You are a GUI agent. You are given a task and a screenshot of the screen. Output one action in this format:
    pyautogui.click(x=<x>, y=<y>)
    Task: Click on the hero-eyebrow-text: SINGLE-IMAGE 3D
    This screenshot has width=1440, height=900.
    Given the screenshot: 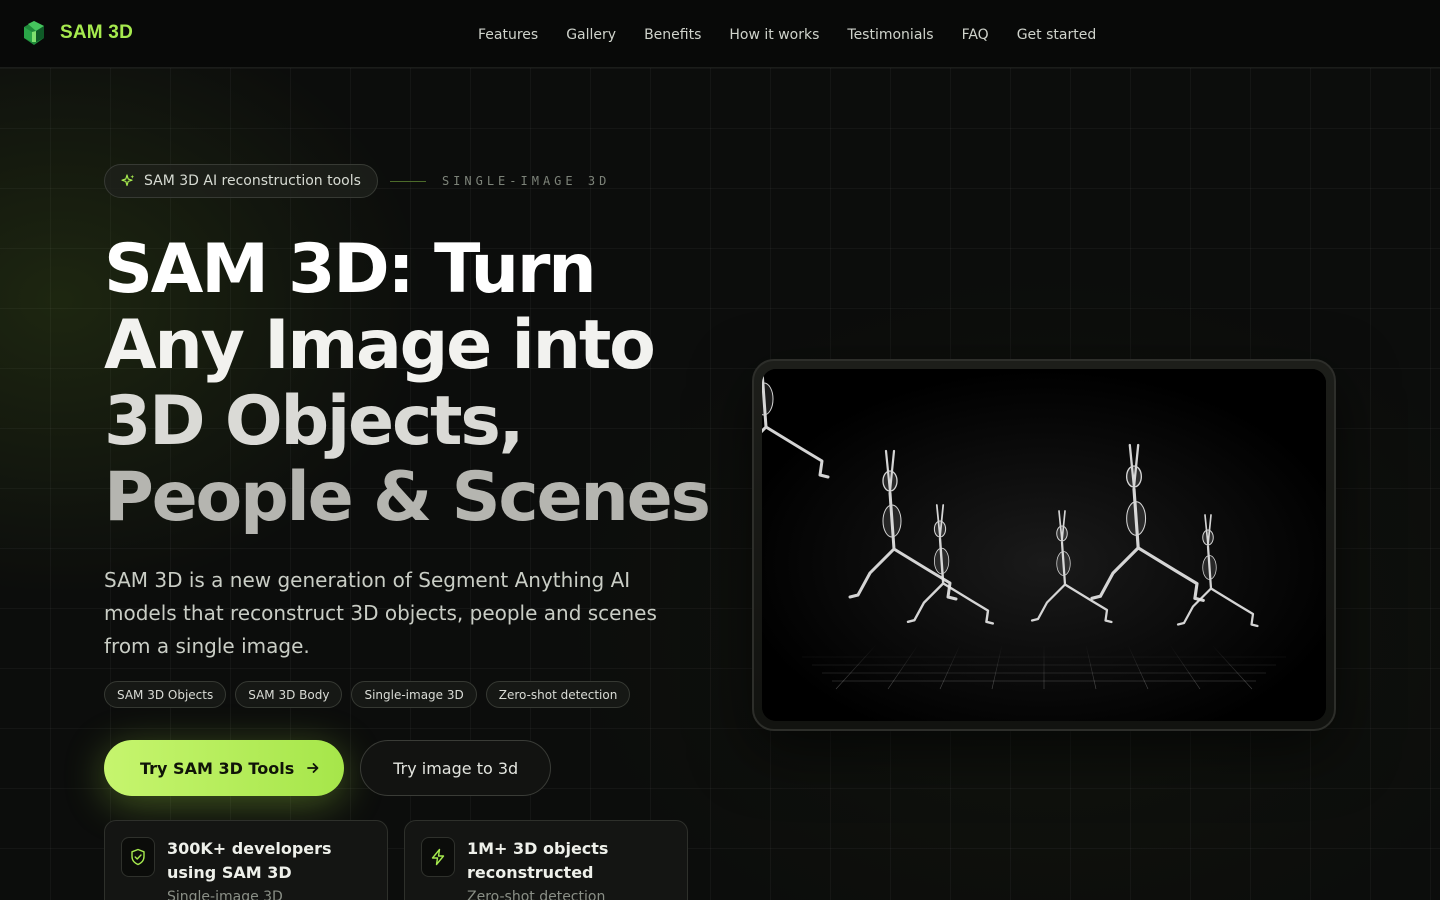 What is the action you would take?
    pyautogui.click(x=526, y=181)
    